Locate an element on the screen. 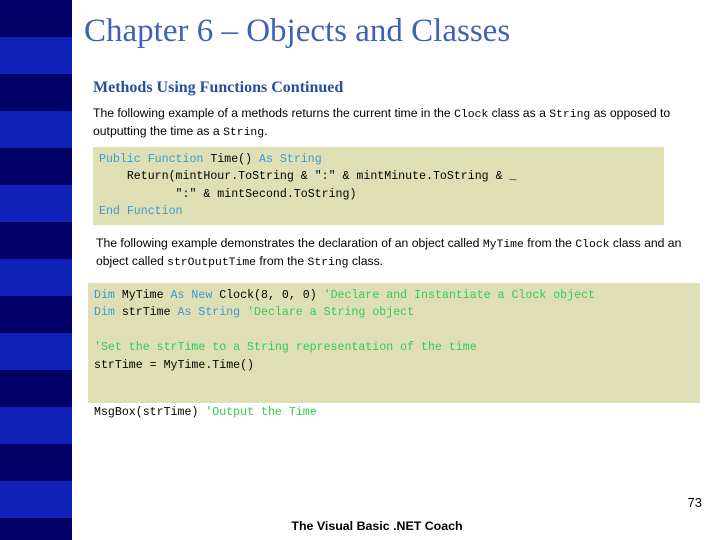 The image size is (720, 540). decorative-sidebar is located at coordinates (36, 270).